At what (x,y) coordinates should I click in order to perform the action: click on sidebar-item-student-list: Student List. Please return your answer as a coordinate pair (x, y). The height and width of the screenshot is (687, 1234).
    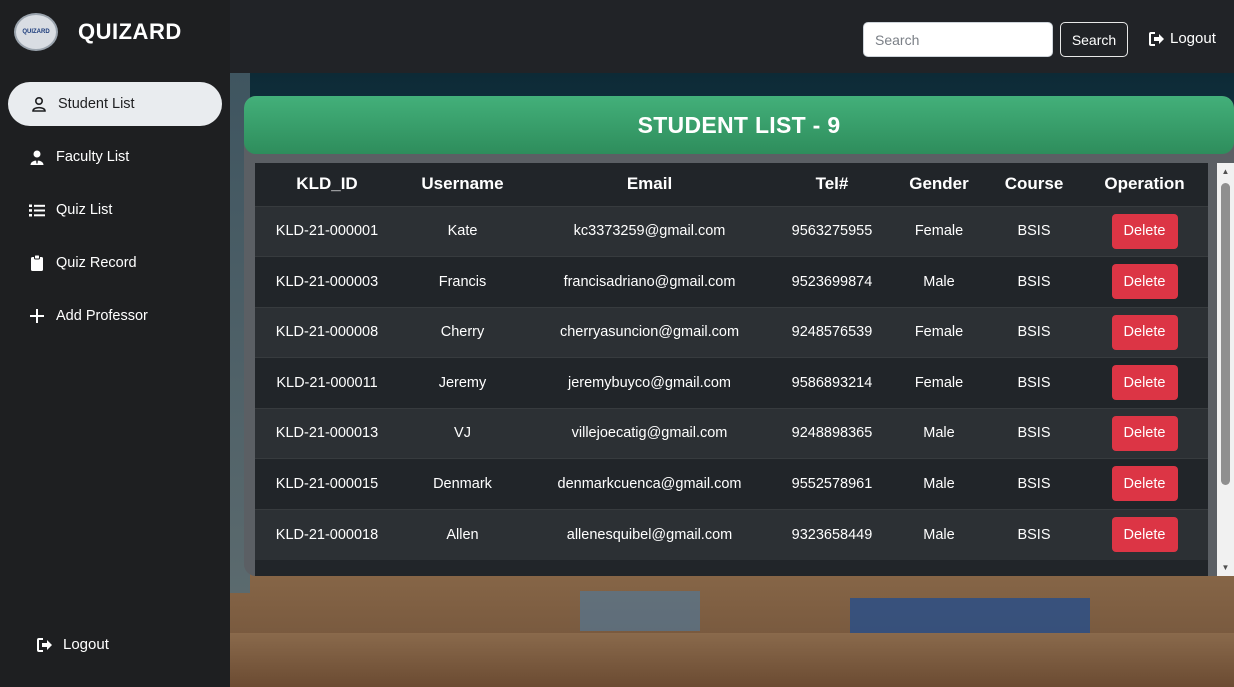
    Looking at the image, I should click on (115, 104).